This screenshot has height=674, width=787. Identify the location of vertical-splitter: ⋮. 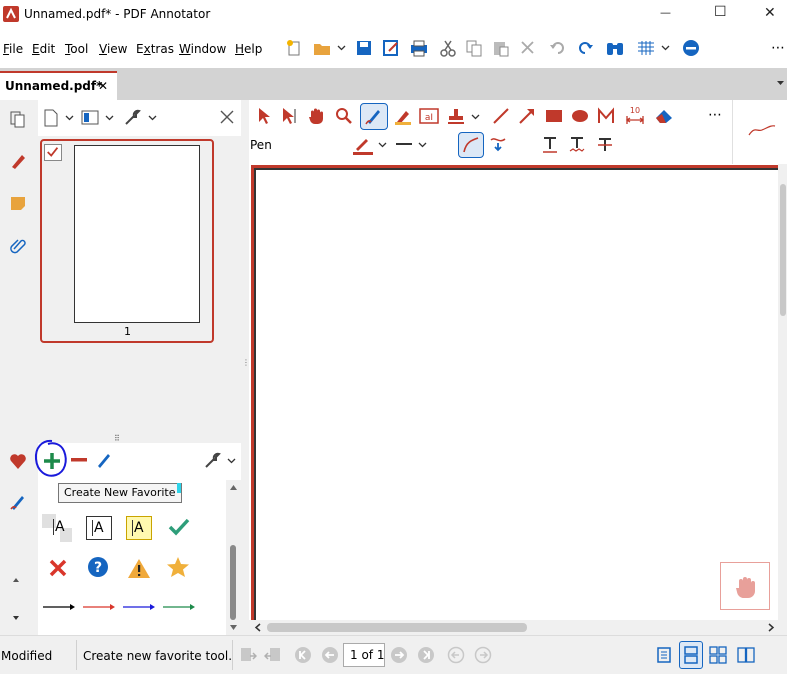
(245, 367).